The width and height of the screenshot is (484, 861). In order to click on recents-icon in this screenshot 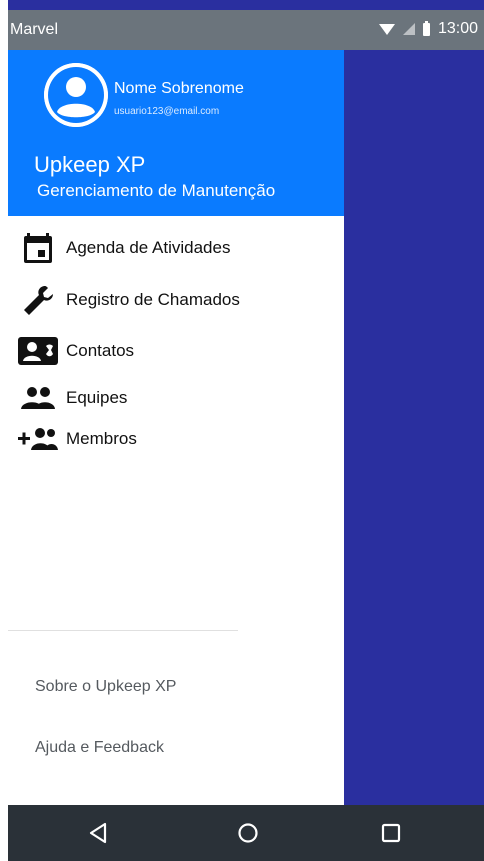, I will do `click(391, 833)`.